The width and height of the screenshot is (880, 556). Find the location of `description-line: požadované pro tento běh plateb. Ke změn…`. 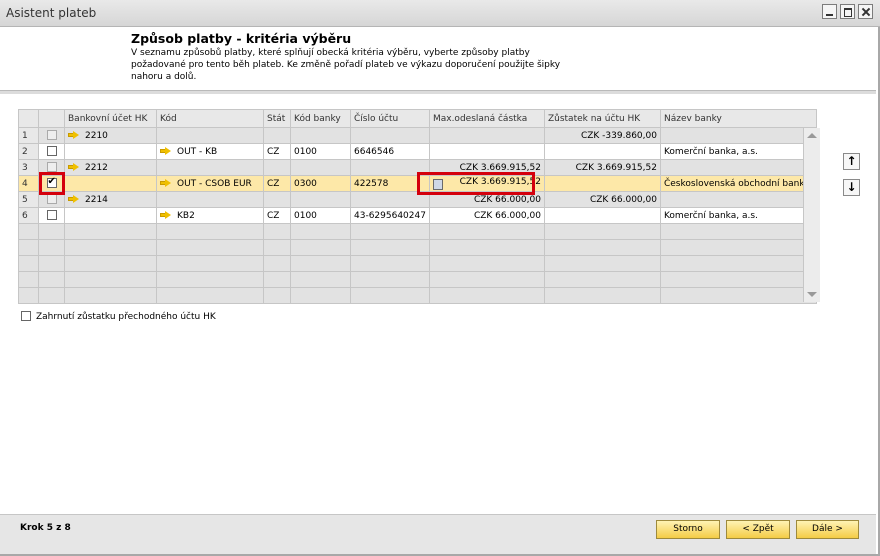

description-line: požadované pro tento běh plateb. Ke změn… is located at coordinates (346, 65).